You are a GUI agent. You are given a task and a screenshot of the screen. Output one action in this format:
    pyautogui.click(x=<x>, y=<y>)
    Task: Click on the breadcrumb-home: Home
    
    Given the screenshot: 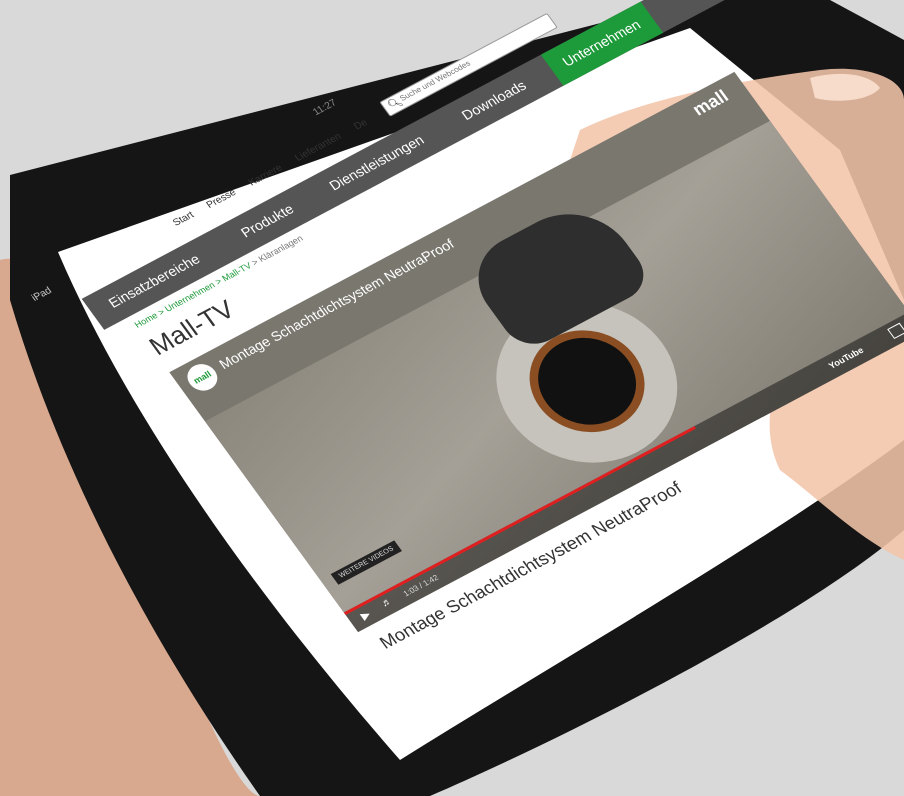 What is the action you would take?
    pyautogui.click(x=146, y=319)
    